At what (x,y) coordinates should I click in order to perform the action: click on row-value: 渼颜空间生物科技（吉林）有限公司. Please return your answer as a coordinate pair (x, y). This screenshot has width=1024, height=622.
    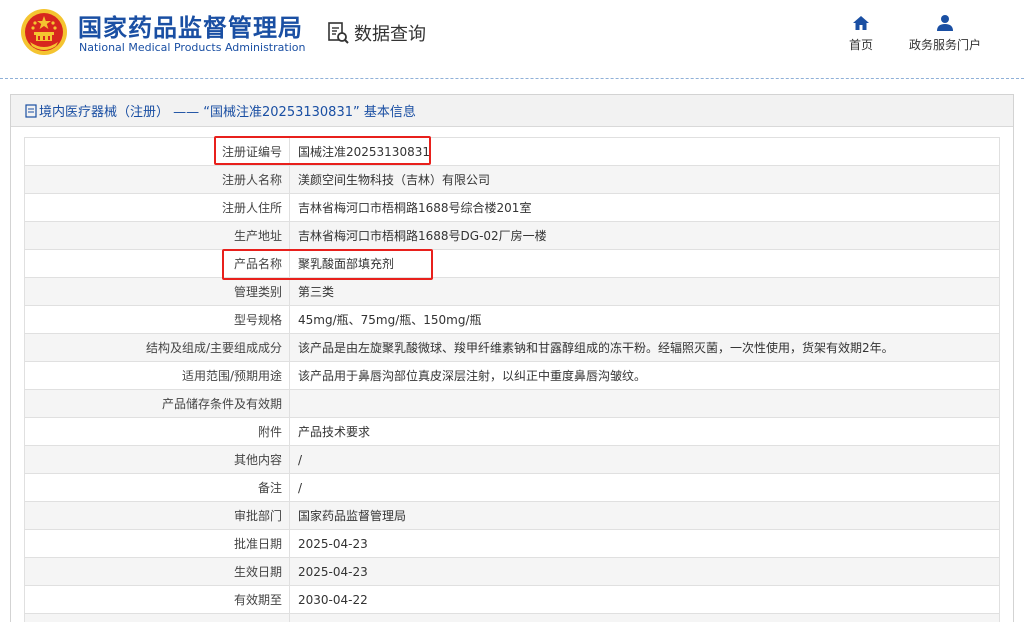
    Looking at the image, I should click on (644, 179).